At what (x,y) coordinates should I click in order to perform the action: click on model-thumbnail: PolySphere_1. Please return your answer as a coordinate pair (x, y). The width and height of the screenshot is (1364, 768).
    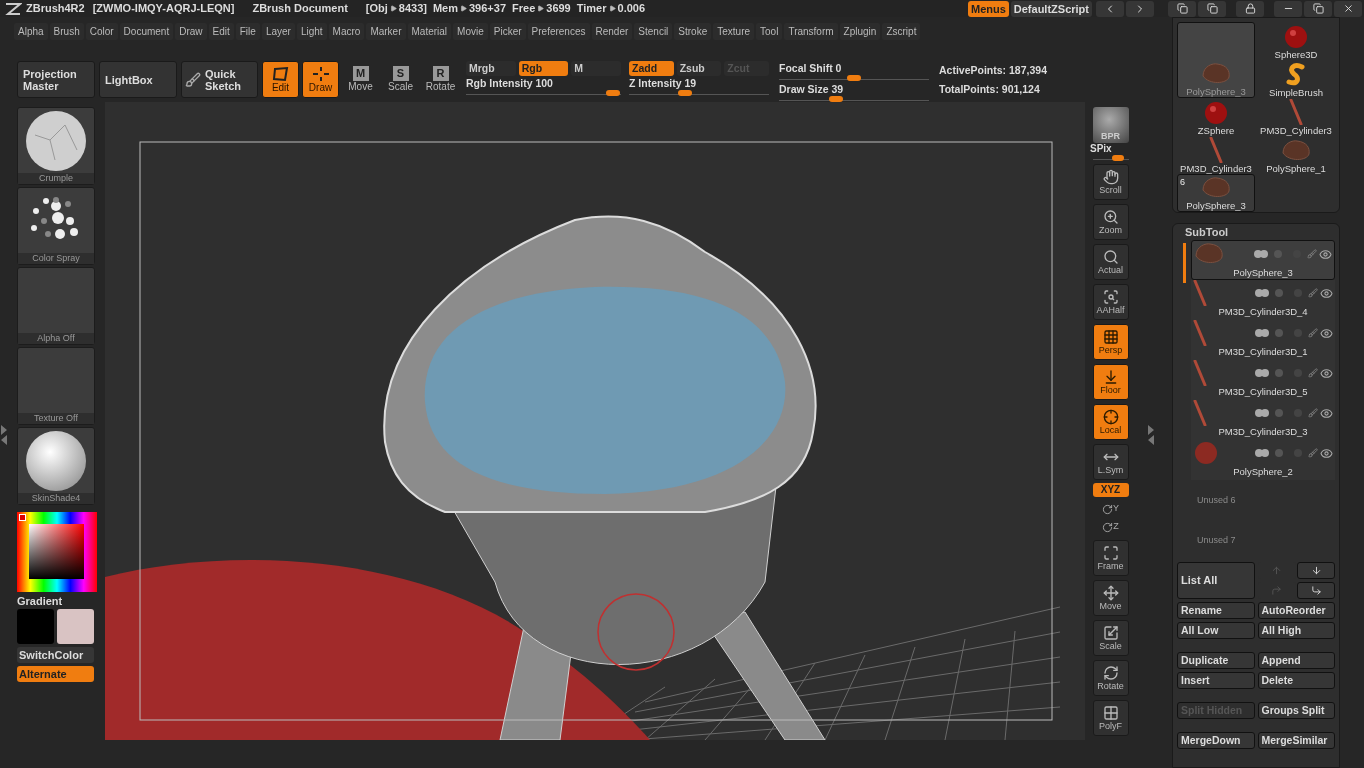
    Looking at the image, I should click on (1296, 155).